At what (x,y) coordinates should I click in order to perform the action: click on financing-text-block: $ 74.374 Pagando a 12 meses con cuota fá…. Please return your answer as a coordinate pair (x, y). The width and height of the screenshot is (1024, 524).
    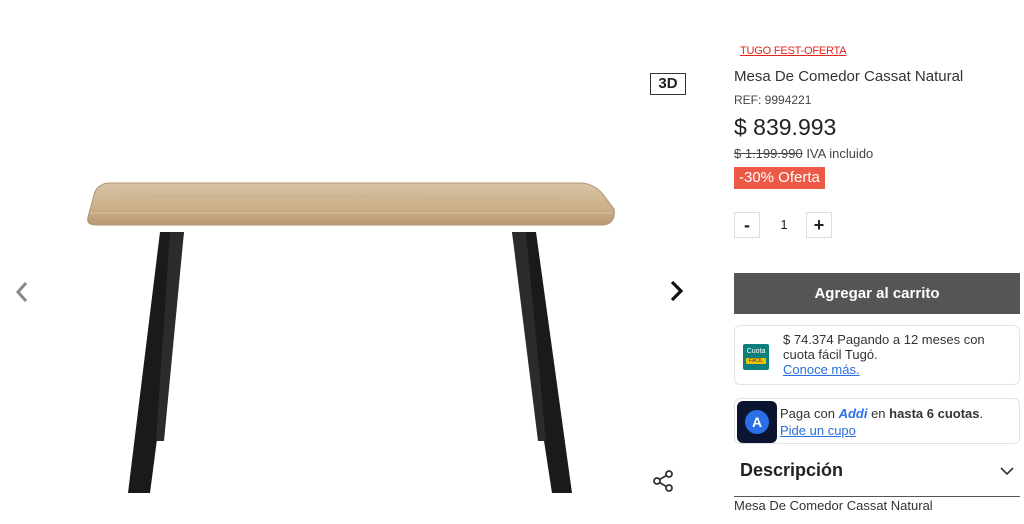
    Looking at the image, I should click on (898, 354).